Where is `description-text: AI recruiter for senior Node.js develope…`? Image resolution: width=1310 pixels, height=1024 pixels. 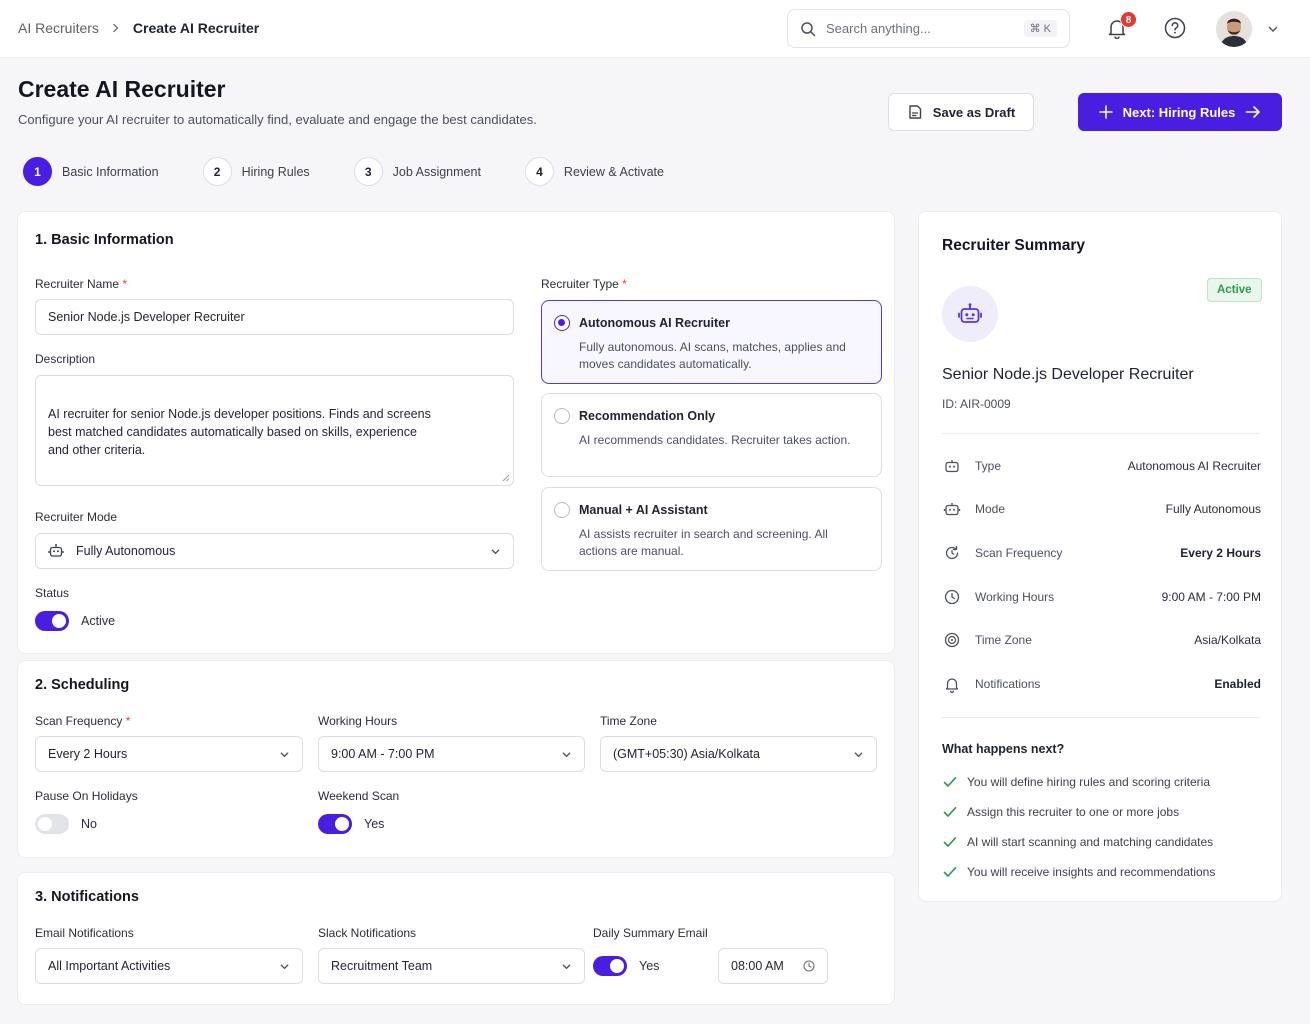
description-text: AI recruiter for senior Node.js develope… is located at coordinates (239, 432).